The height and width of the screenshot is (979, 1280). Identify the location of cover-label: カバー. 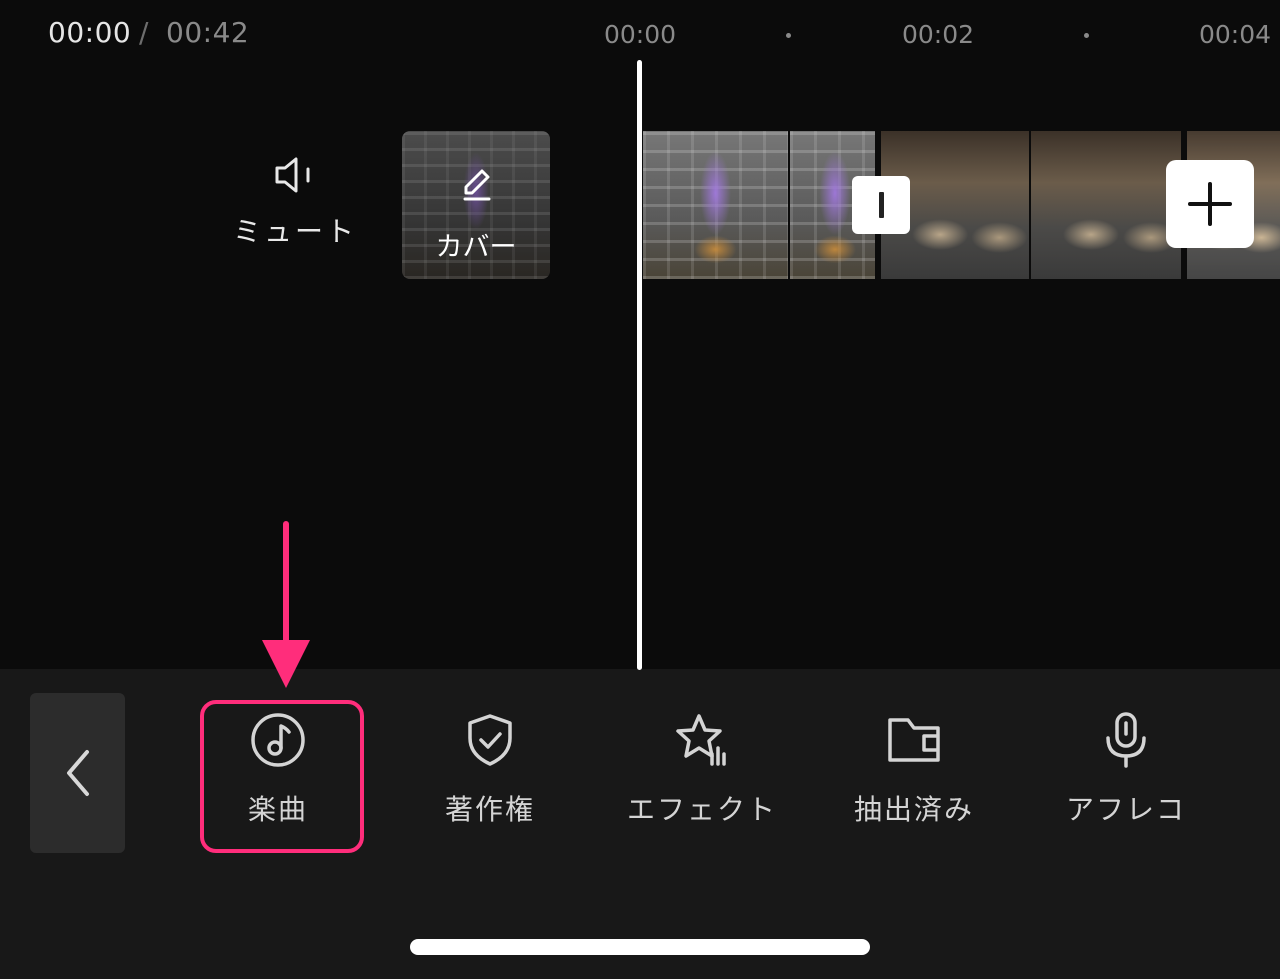
(476, 247).